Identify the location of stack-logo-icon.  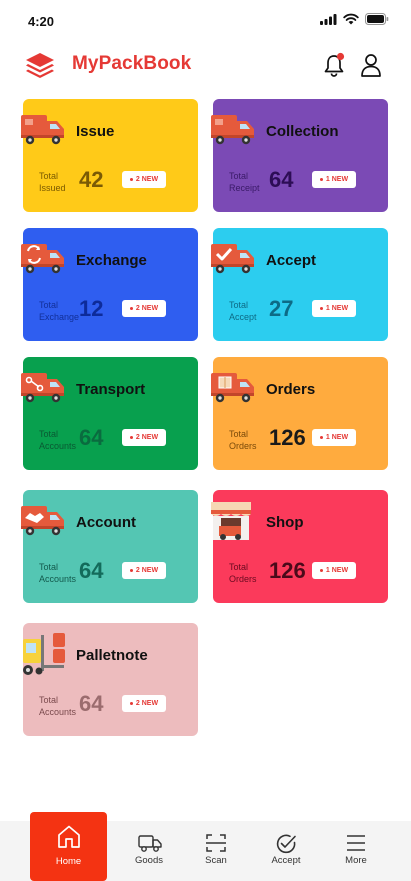
(40, 65).